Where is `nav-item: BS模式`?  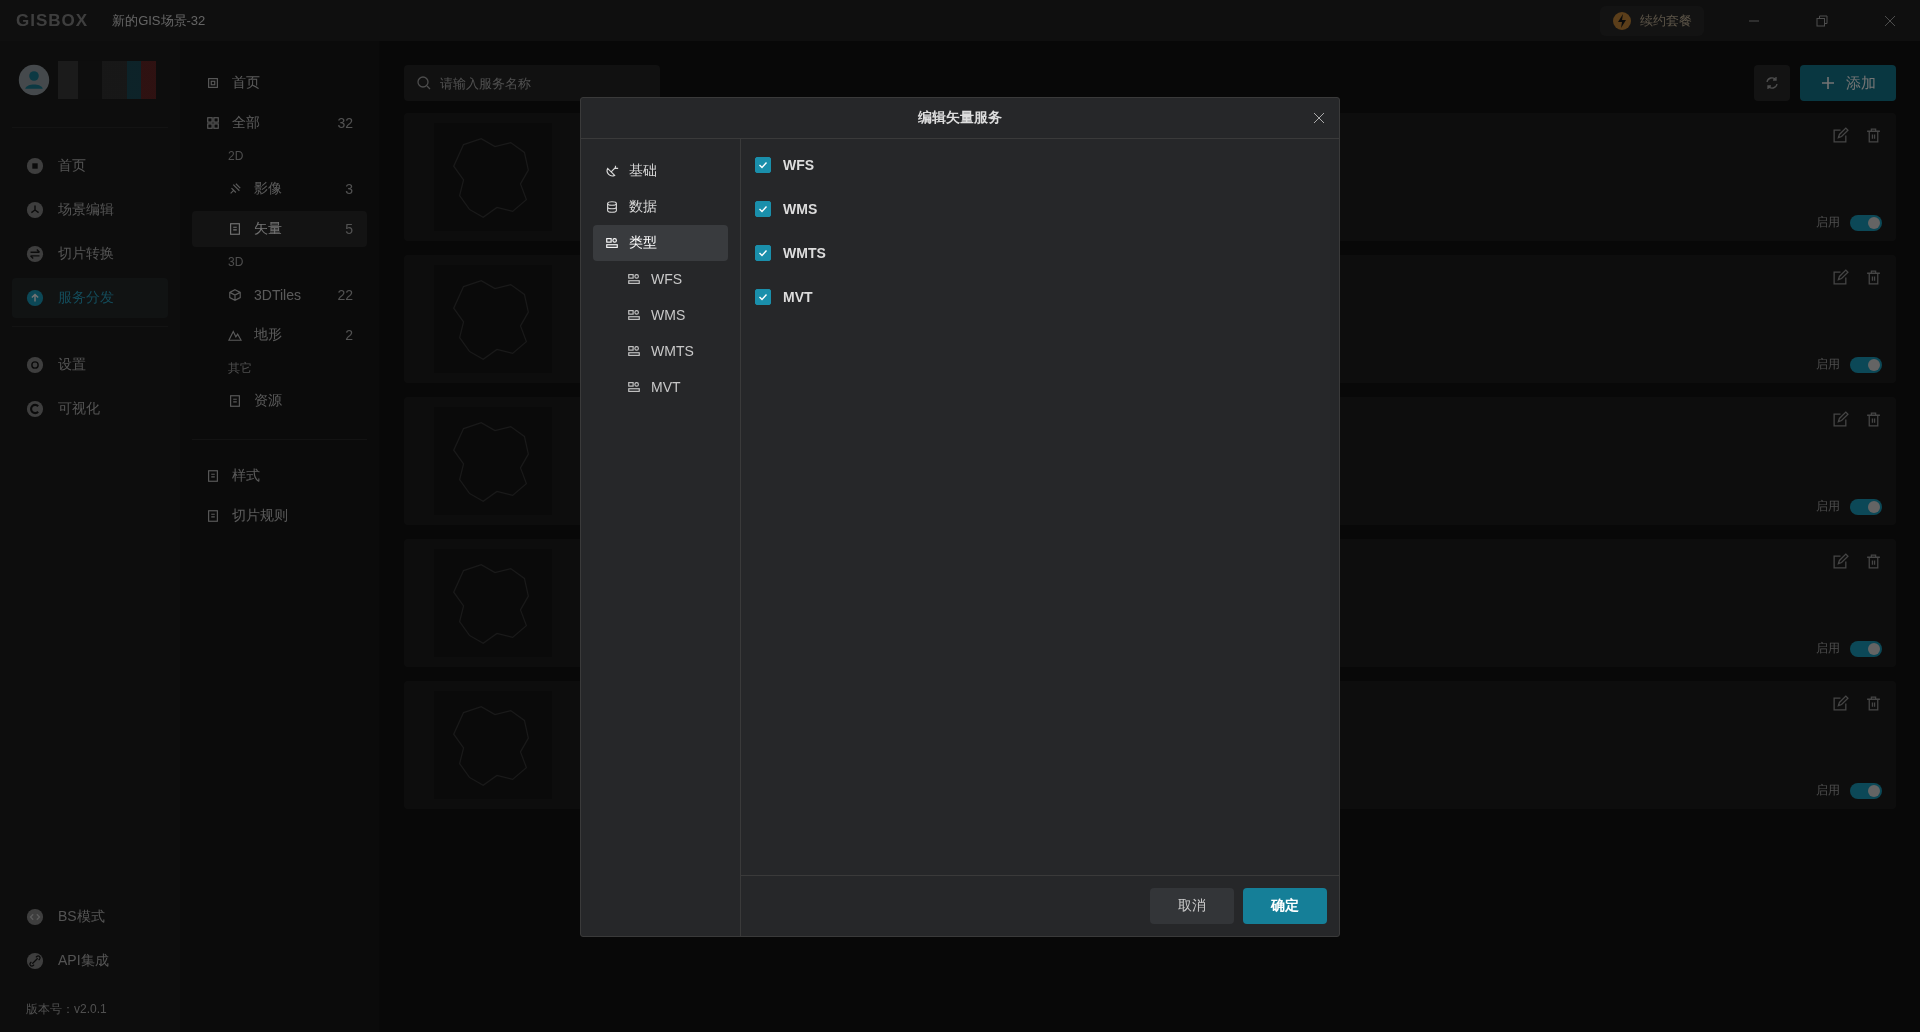 nav-item: BS模式 is located at coordinates (90, 917).